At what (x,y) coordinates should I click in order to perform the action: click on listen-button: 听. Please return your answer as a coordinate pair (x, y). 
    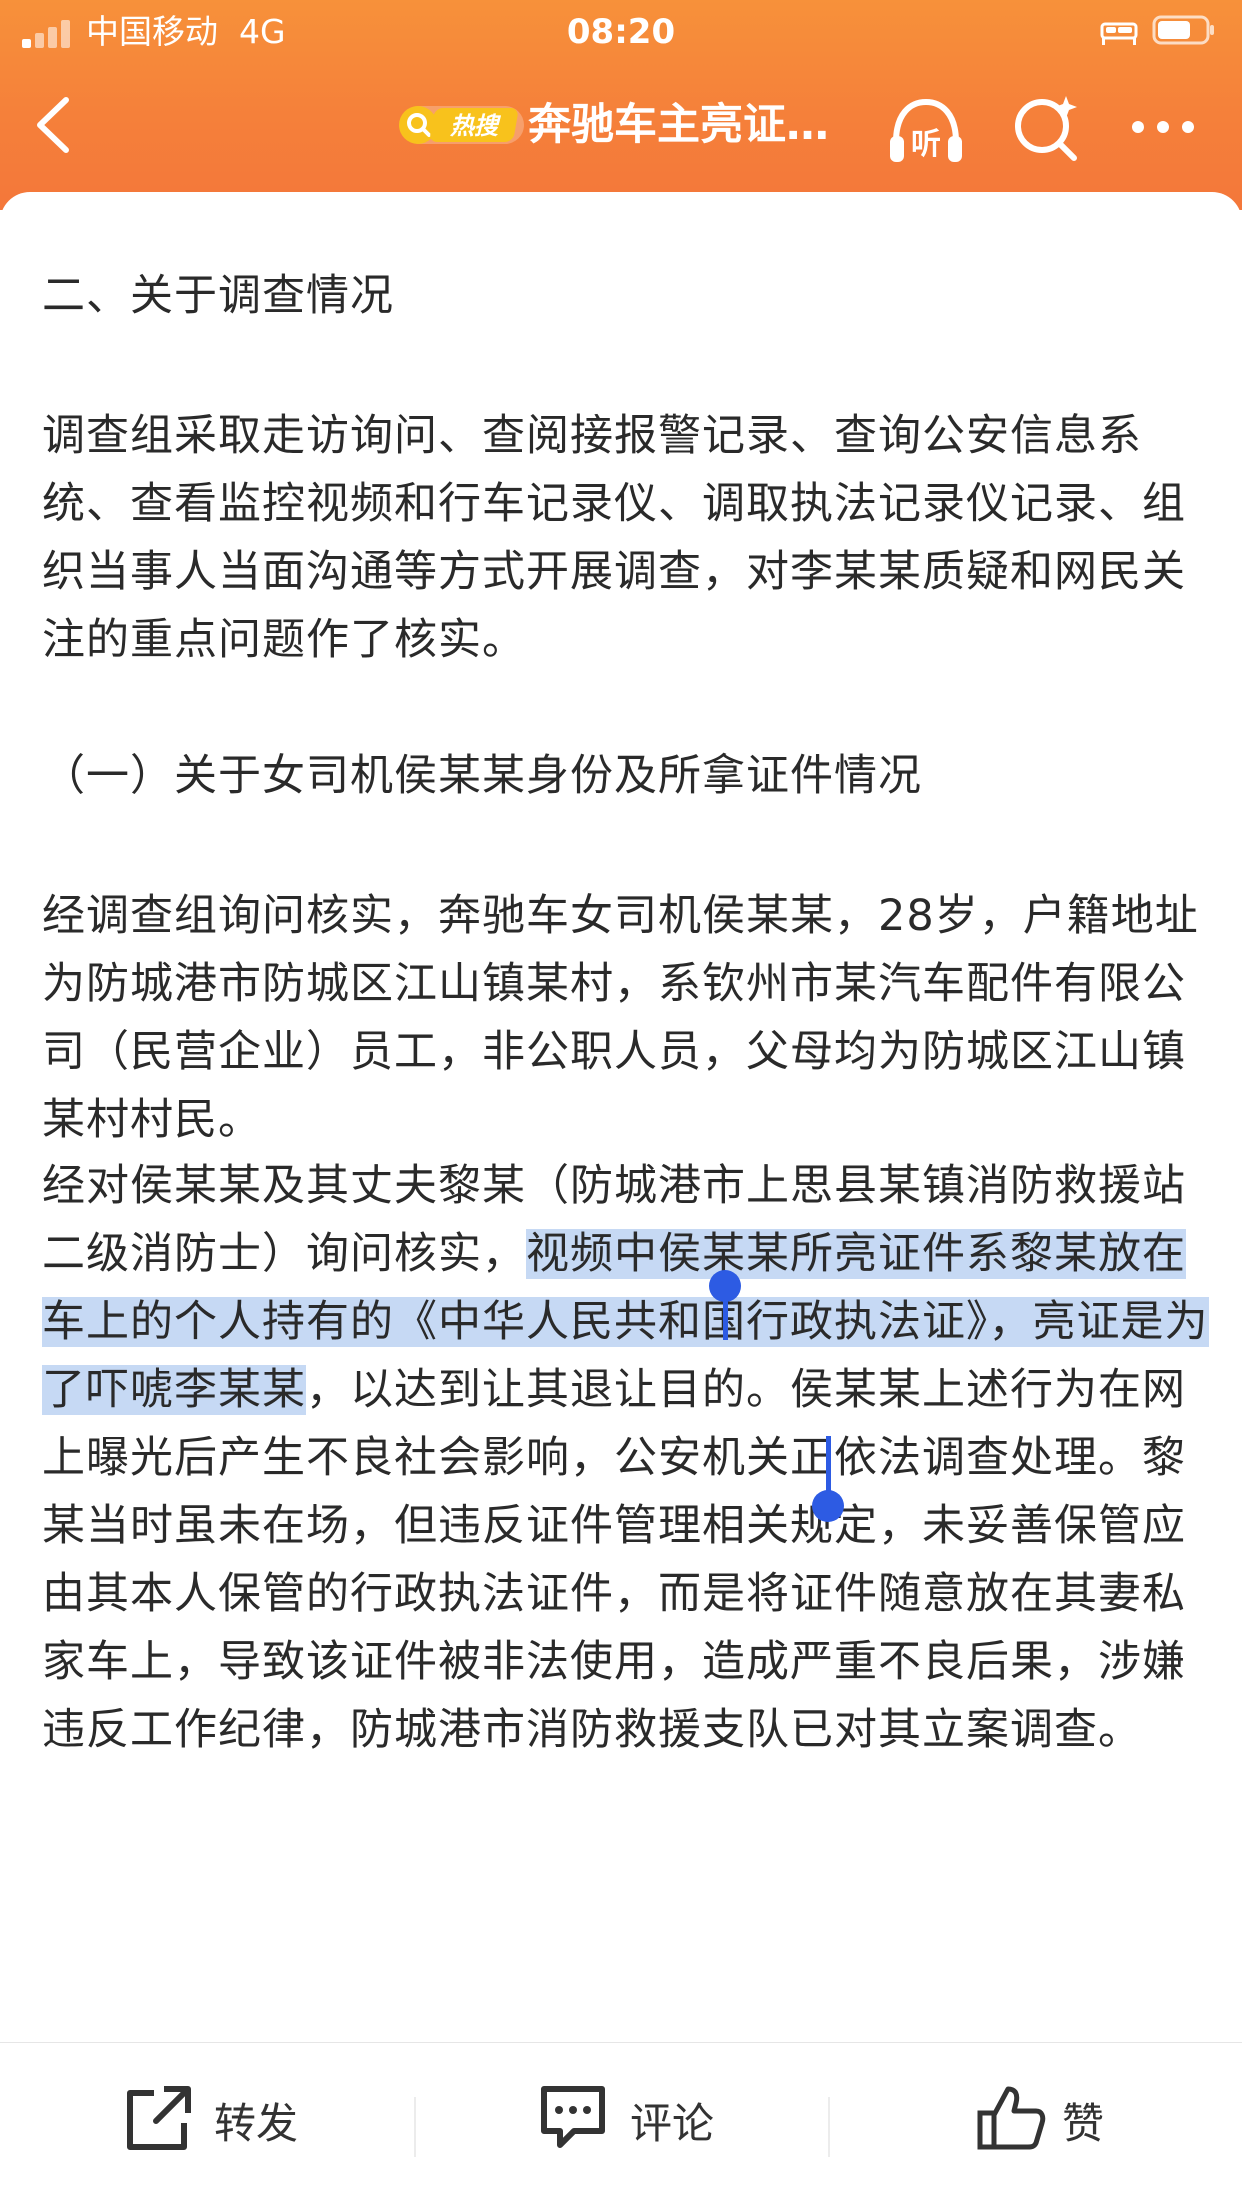
    Looking at the image, I should click on (926, 131).